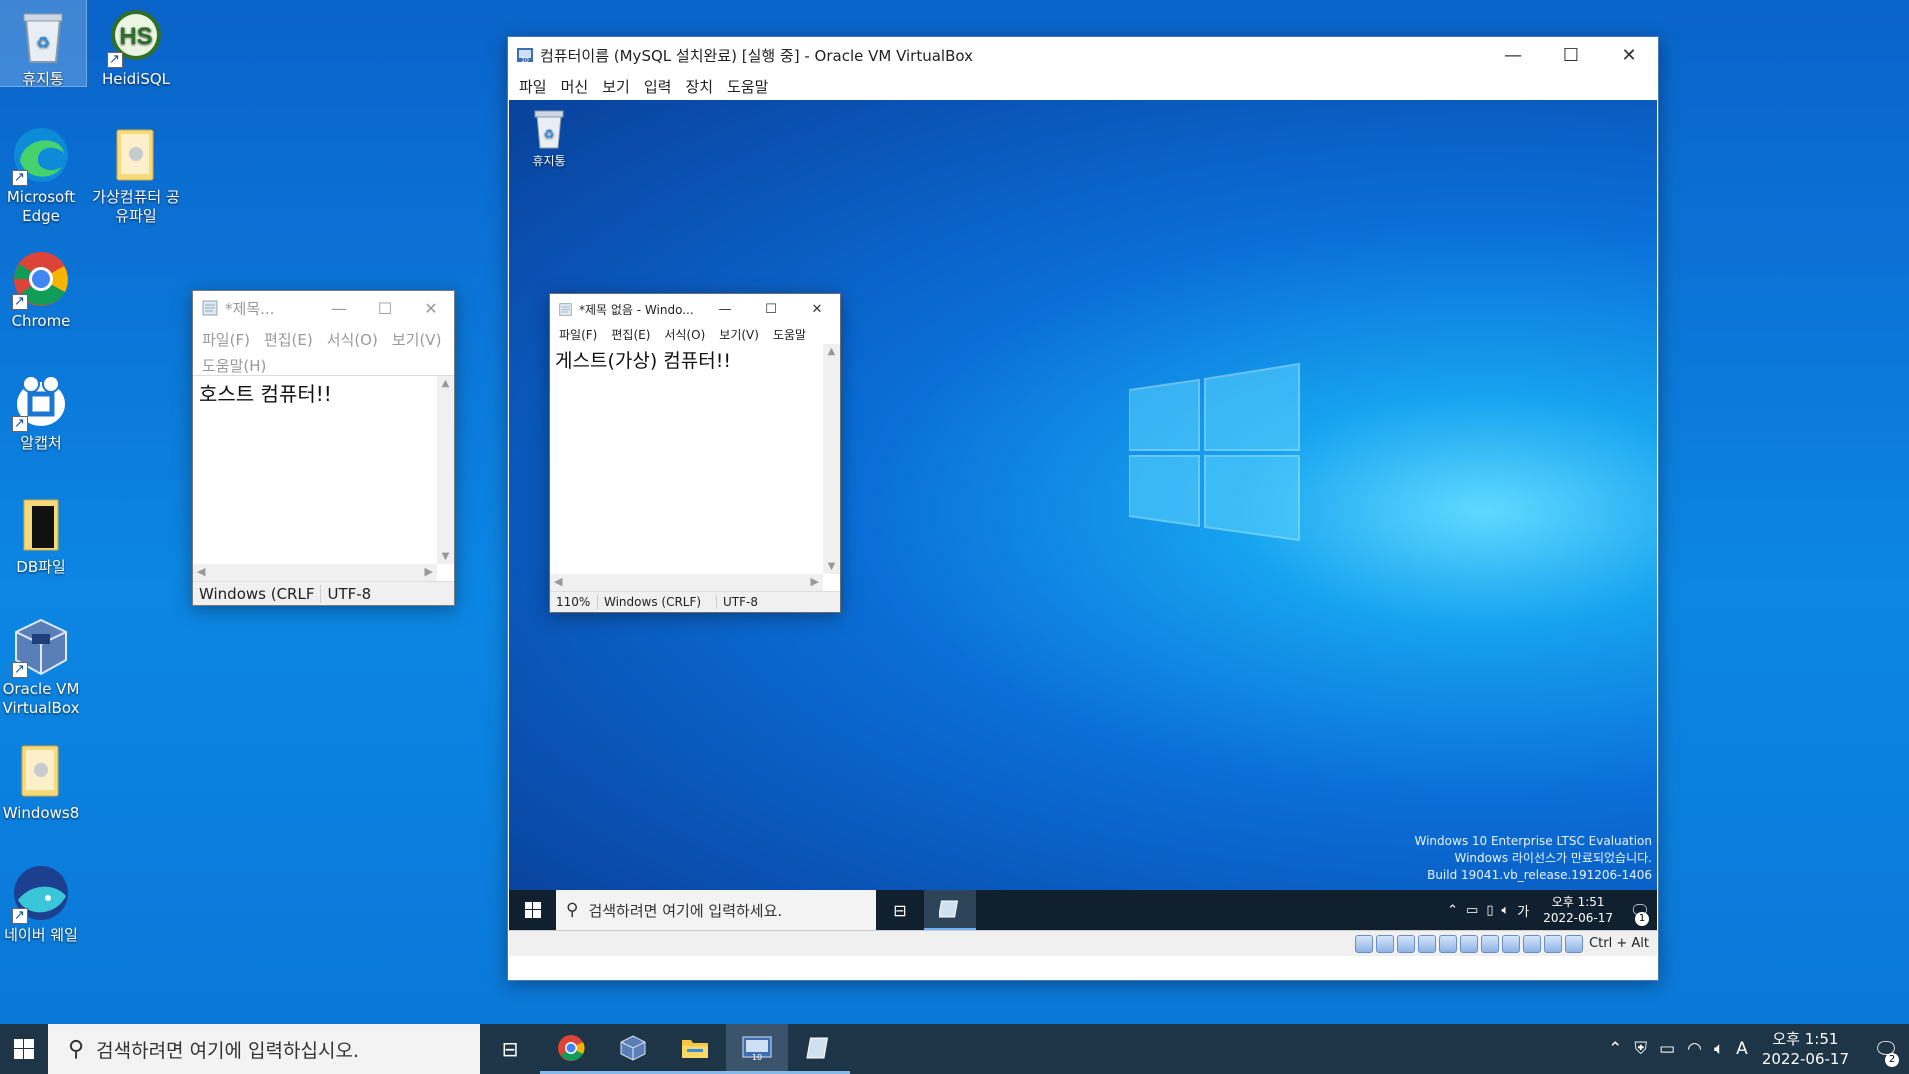 The height and width of the screenshot is (1074, 1909). Describe the element at coordinates (1578, 910) in the screenshot. I see `guest-clock: 오후 1:51 2022-06-17` at that location.